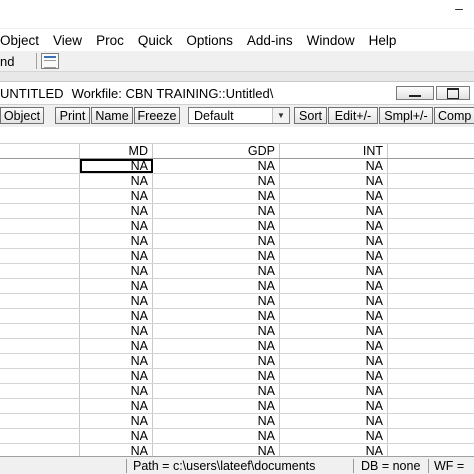 This screenshot has height=474, width=474. I want to click on edit-button: Edit+/-, so click(353, 115).